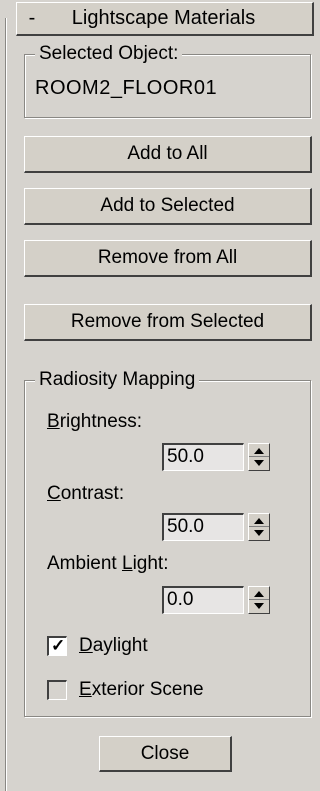  Describe the element at coordinates (165, 754) in the screenshot. I see `close-button: Close` at that location.